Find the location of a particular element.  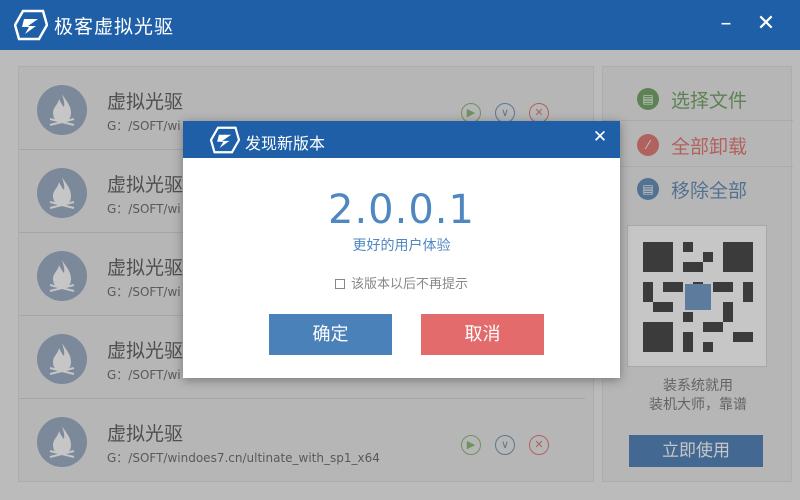

minimize-button: – is located at coordinates (726, 24).